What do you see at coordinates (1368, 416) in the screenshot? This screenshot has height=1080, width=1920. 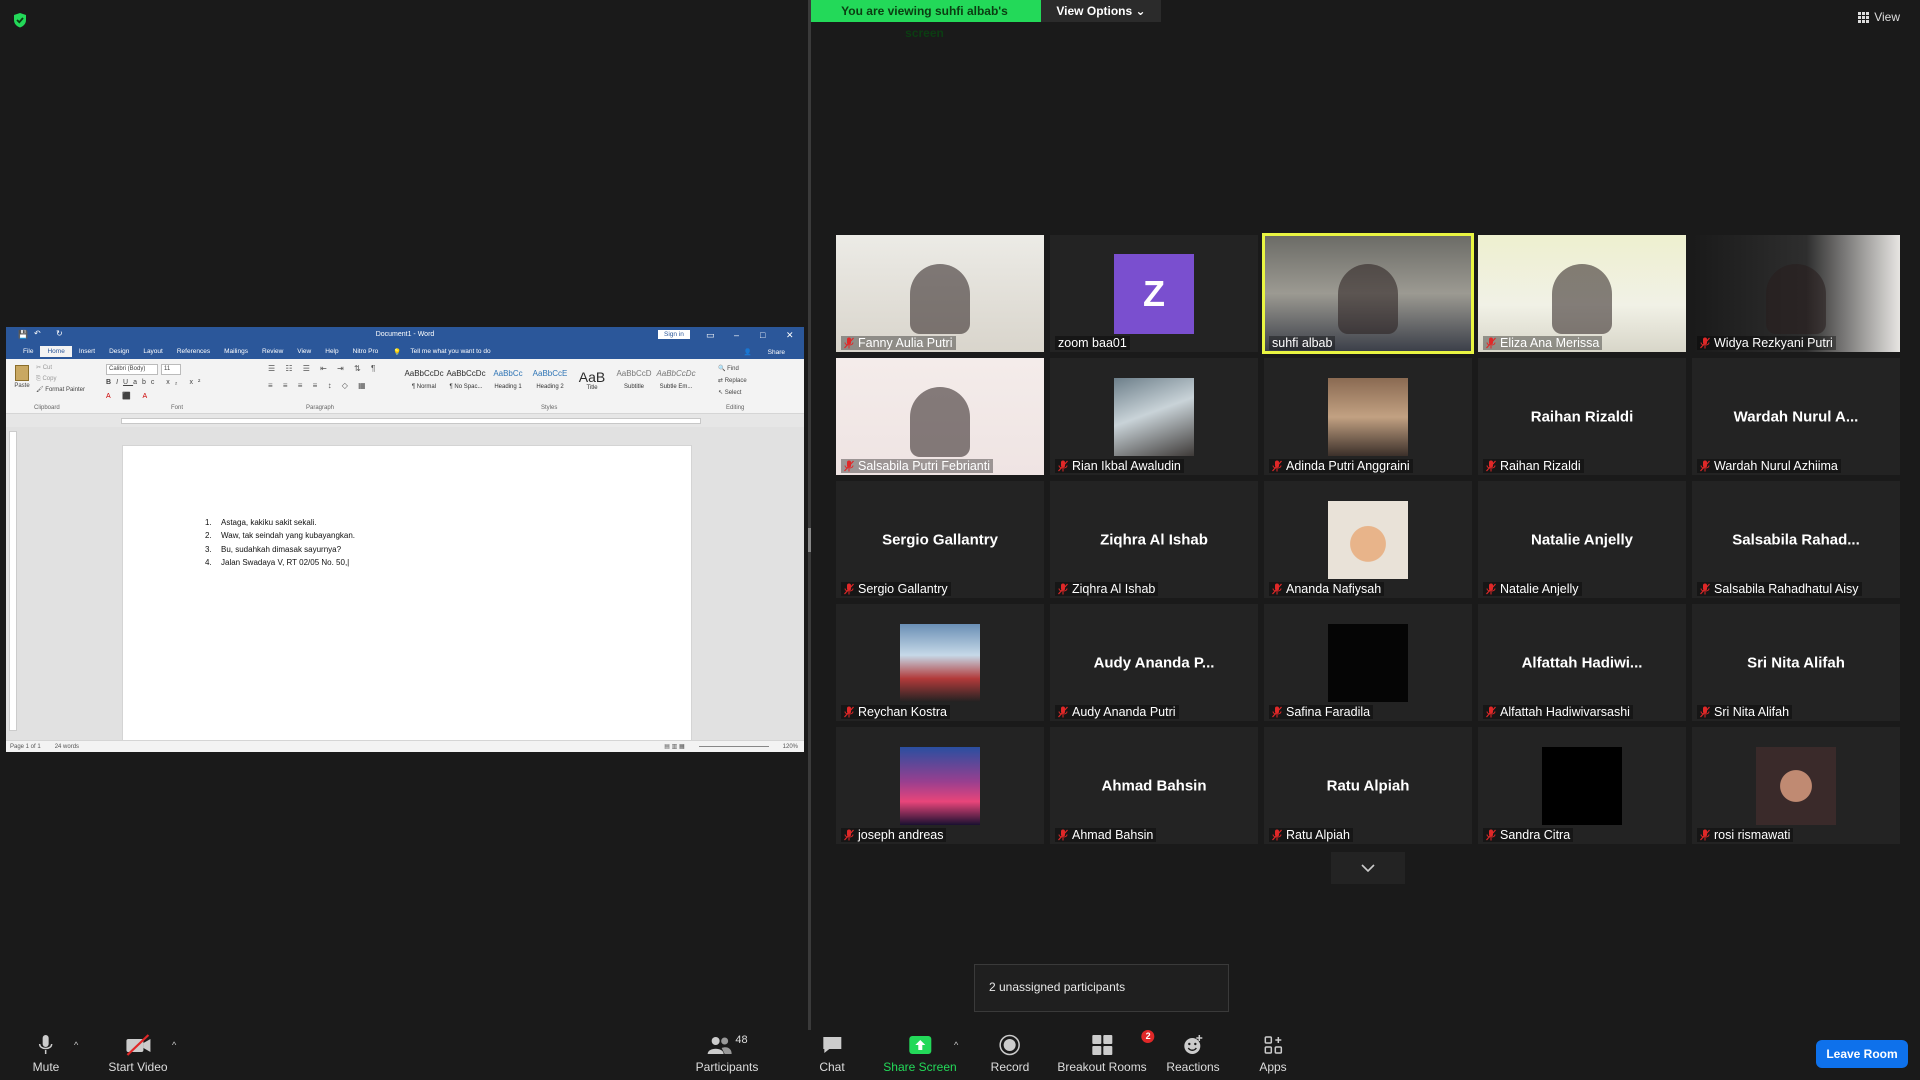 I see `participant-tile: Adinda Putri Anggraini` at bounding box center [1368, 416].